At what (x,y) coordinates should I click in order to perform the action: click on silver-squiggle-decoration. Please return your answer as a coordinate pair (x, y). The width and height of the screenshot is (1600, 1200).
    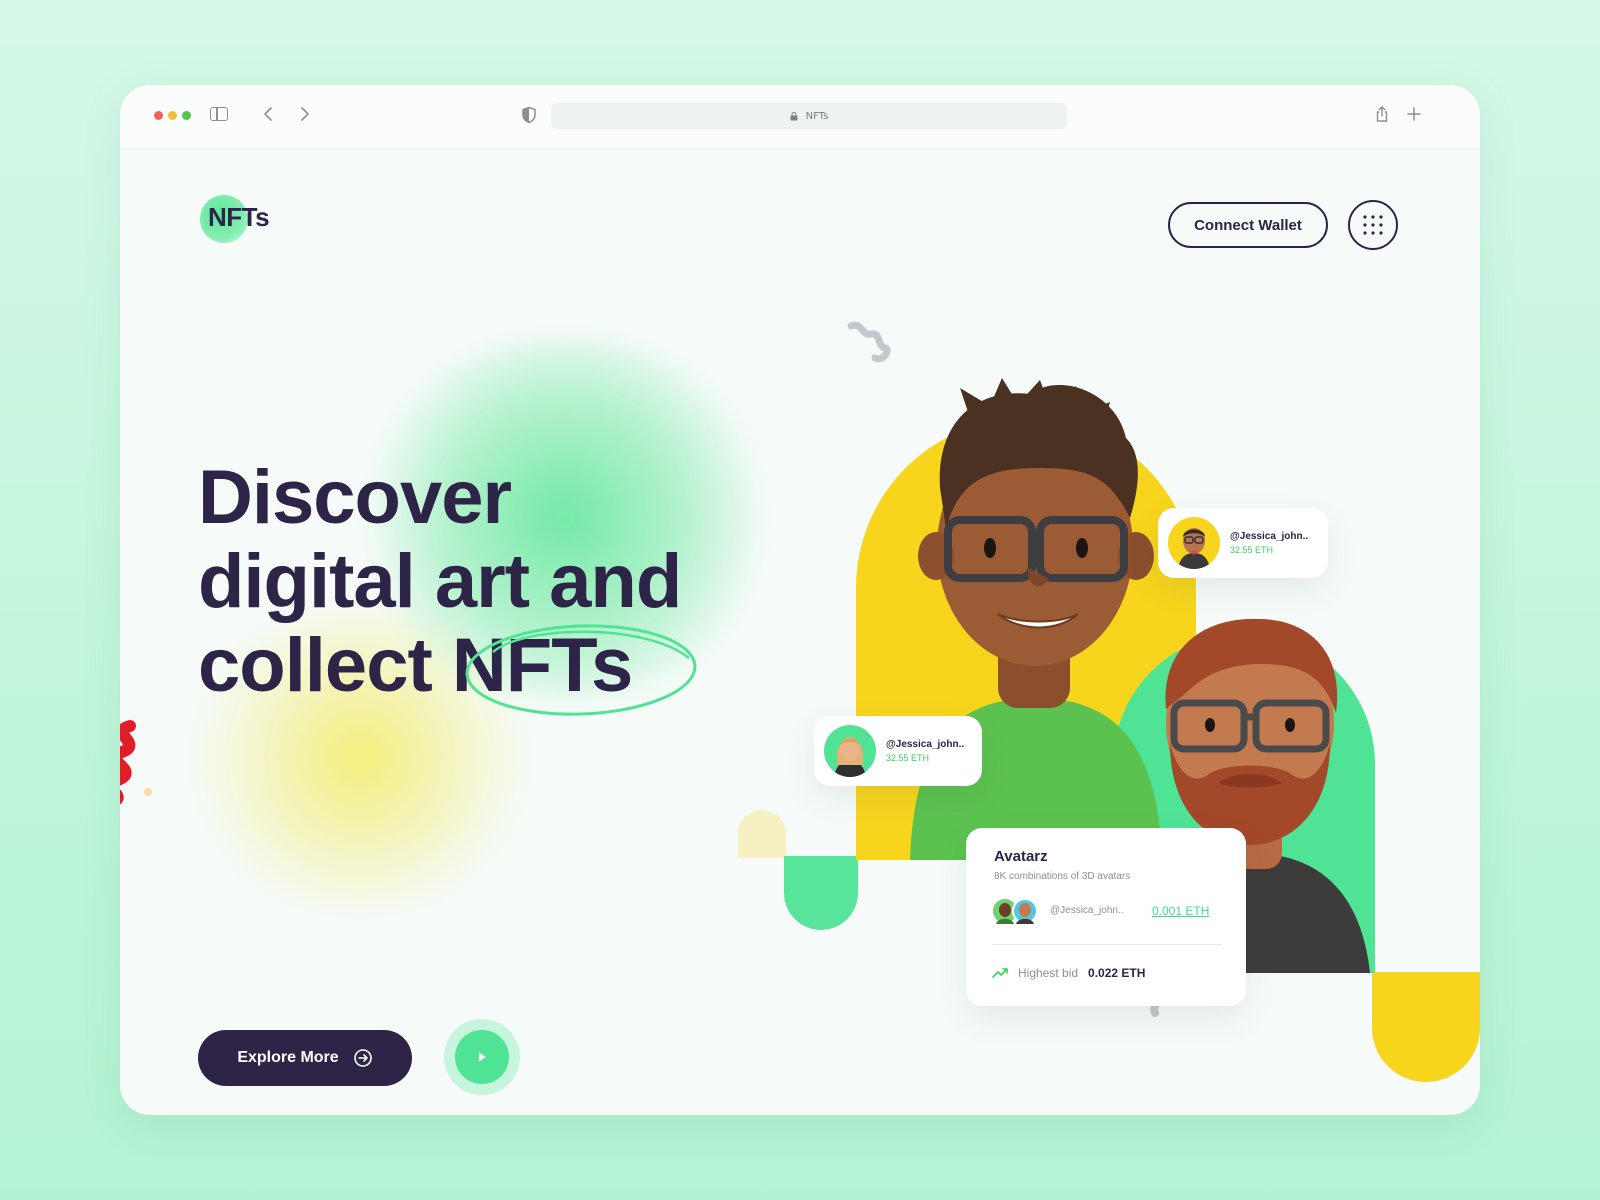
    Looking at the image, I should click on (869, 342).